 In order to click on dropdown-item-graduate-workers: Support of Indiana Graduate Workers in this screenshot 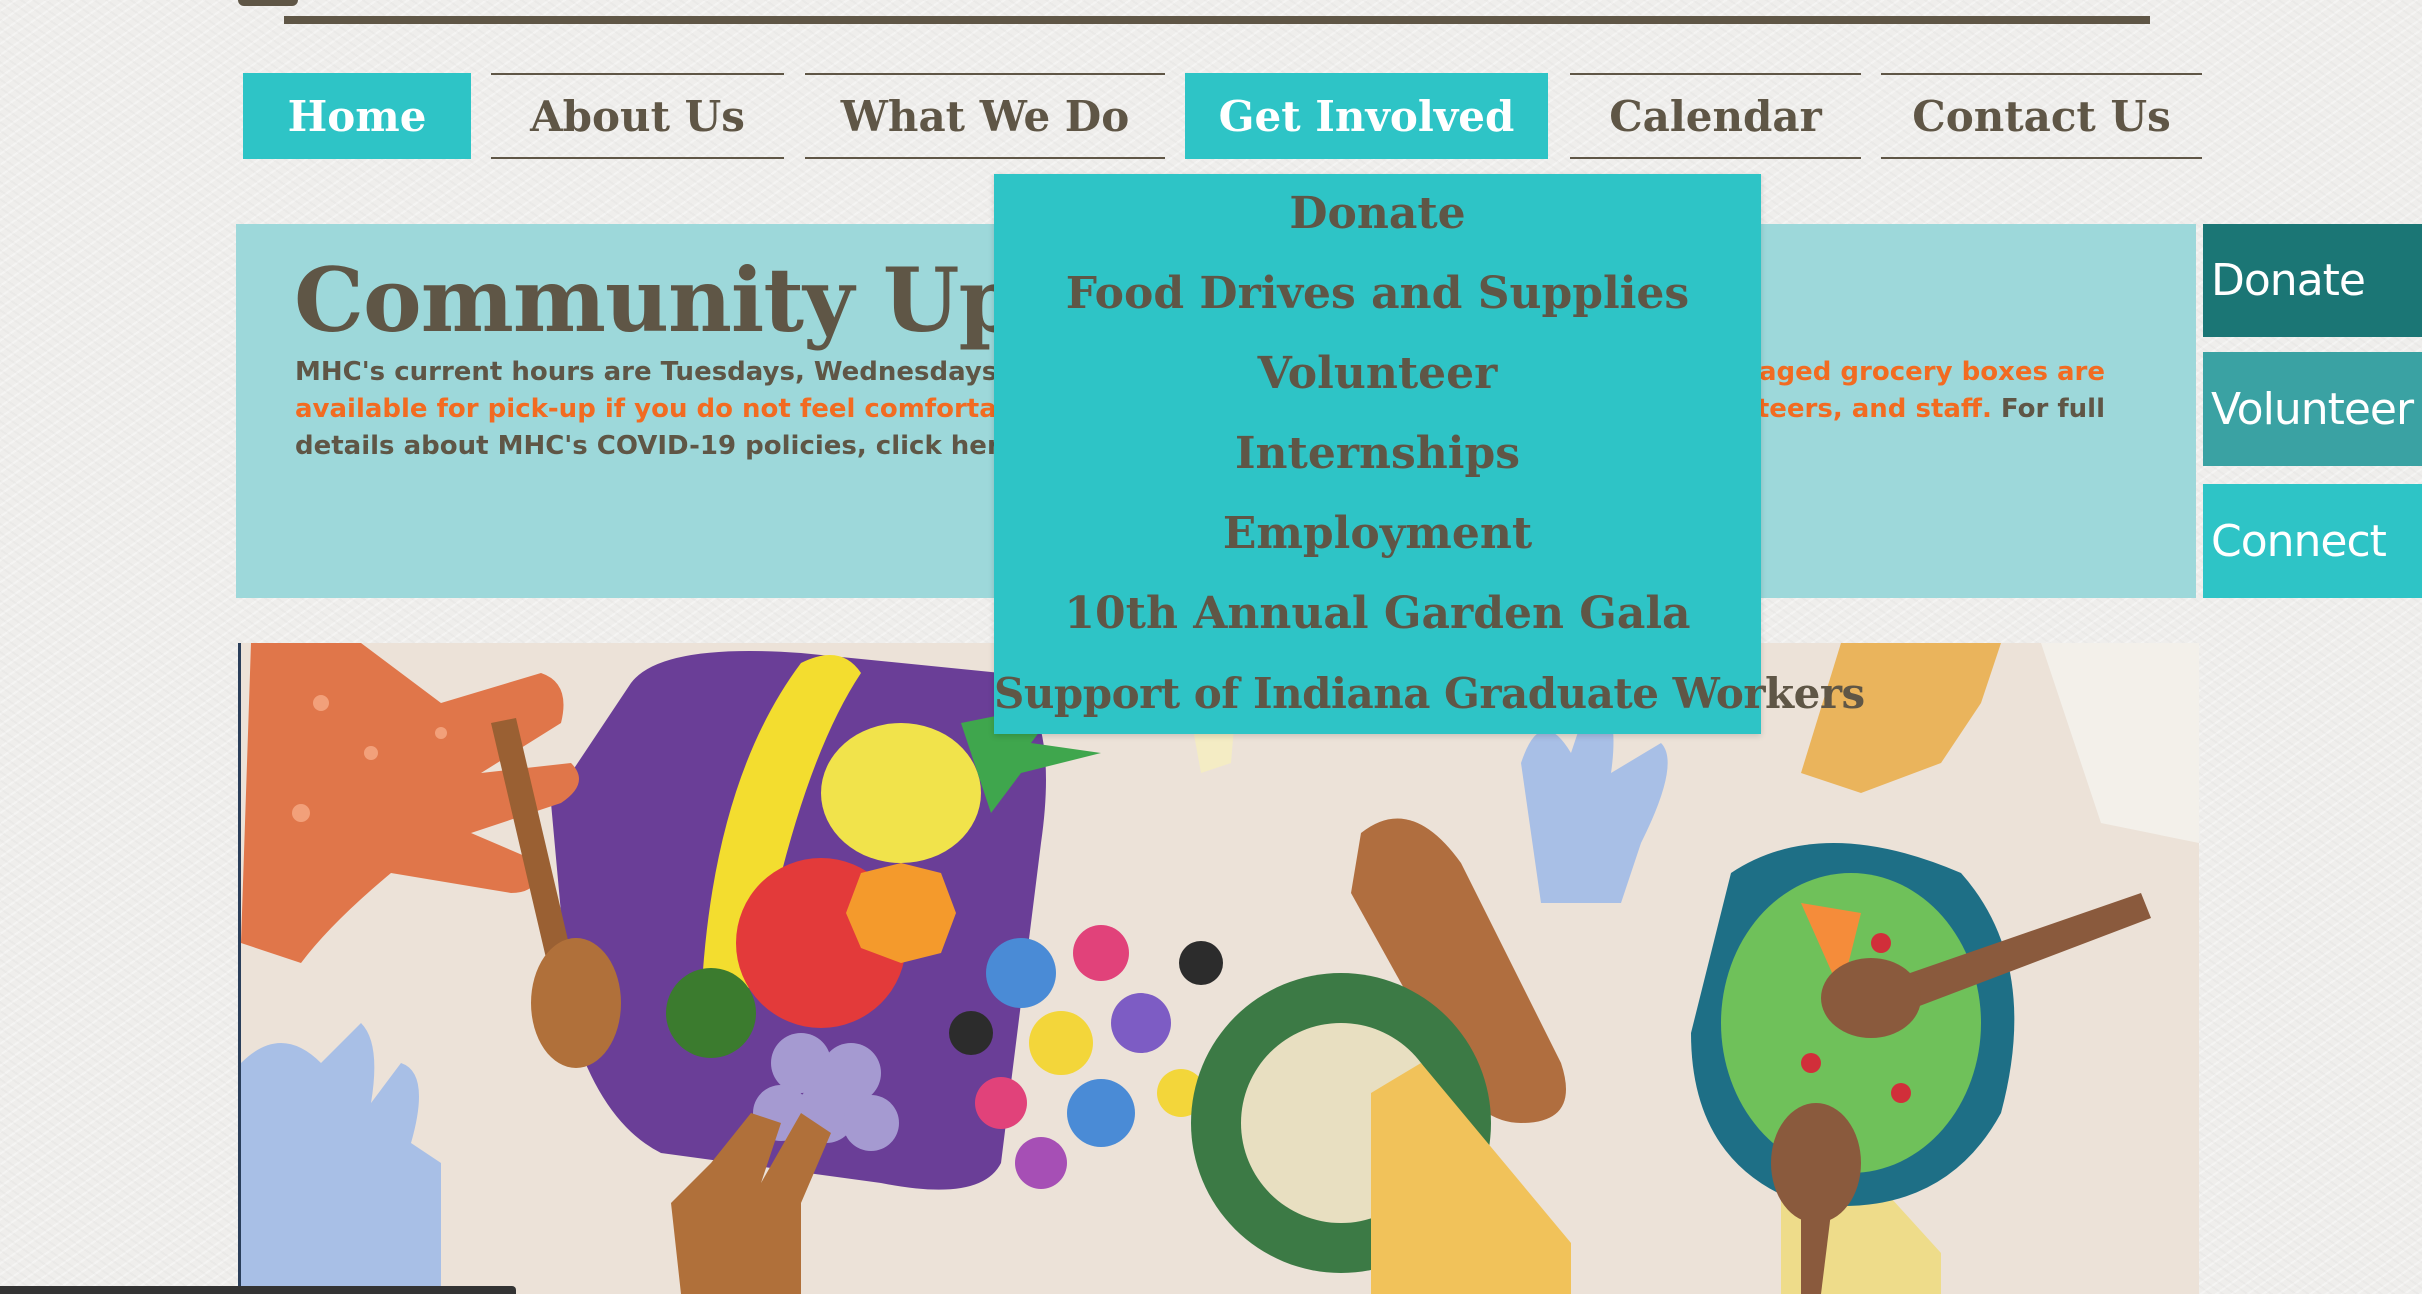, I will do `click(1429, 694)`.